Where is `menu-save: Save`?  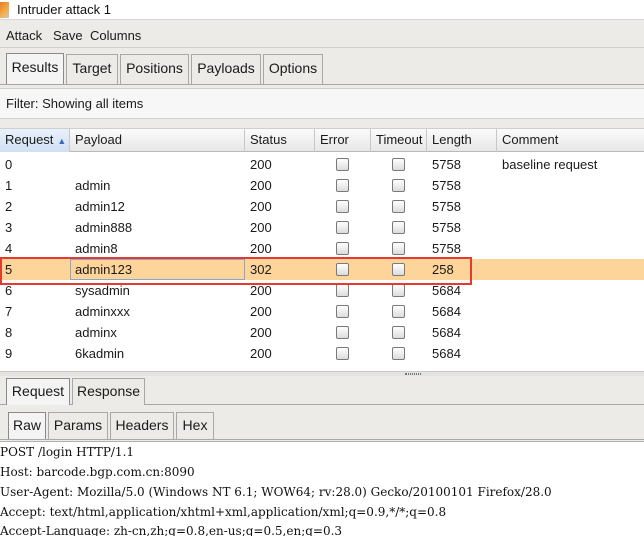 menu-save: Save is located at coordinates (68, 35).